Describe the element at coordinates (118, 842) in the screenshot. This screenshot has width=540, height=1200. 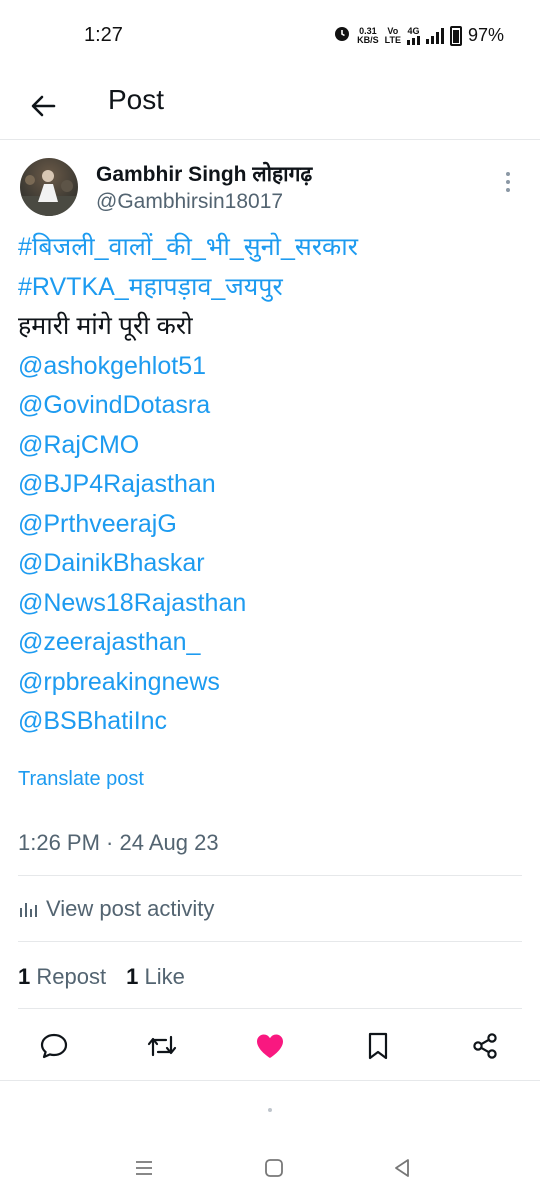
I see `post-timestamp: 1:26 PM · 24 Aug 23` at that location.